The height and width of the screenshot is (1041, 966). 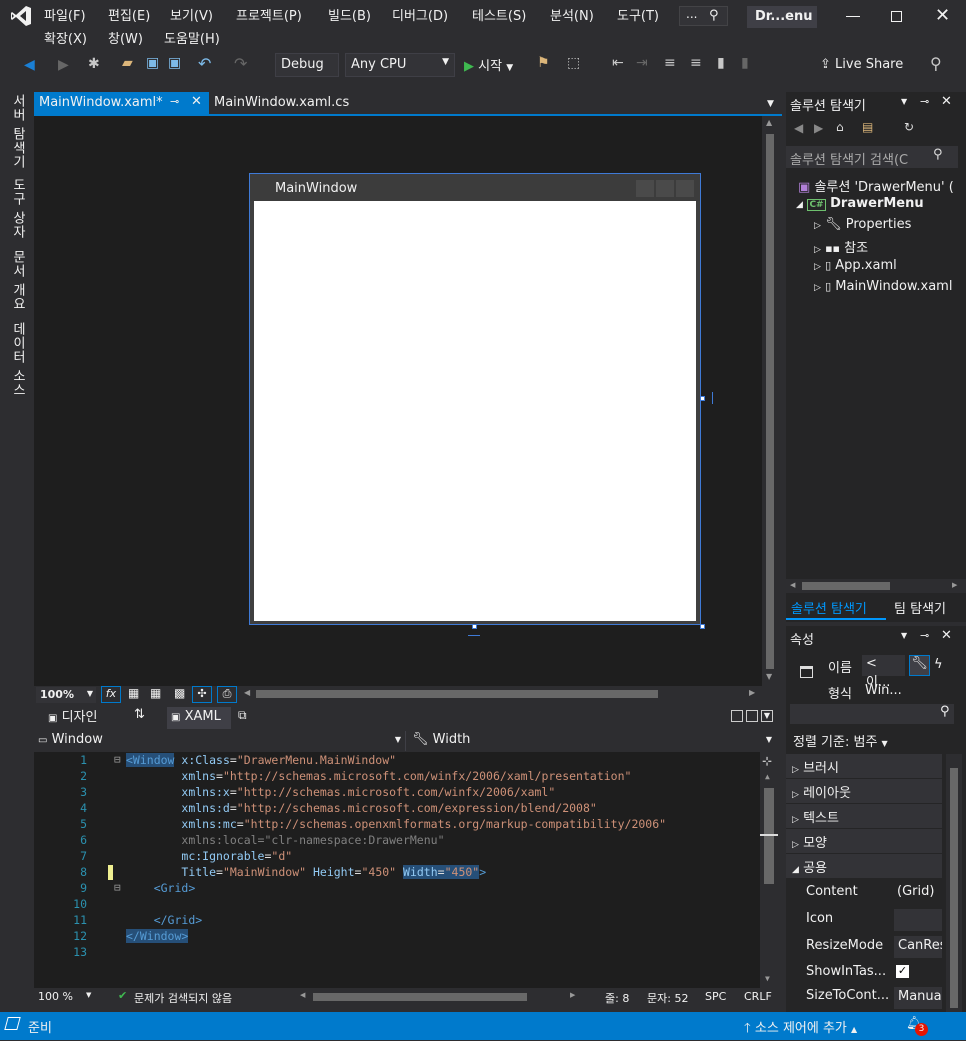 I want to click on code-line: xmlns:local="clr-namespace:DrawerMenu", so click(x=285, y=840).